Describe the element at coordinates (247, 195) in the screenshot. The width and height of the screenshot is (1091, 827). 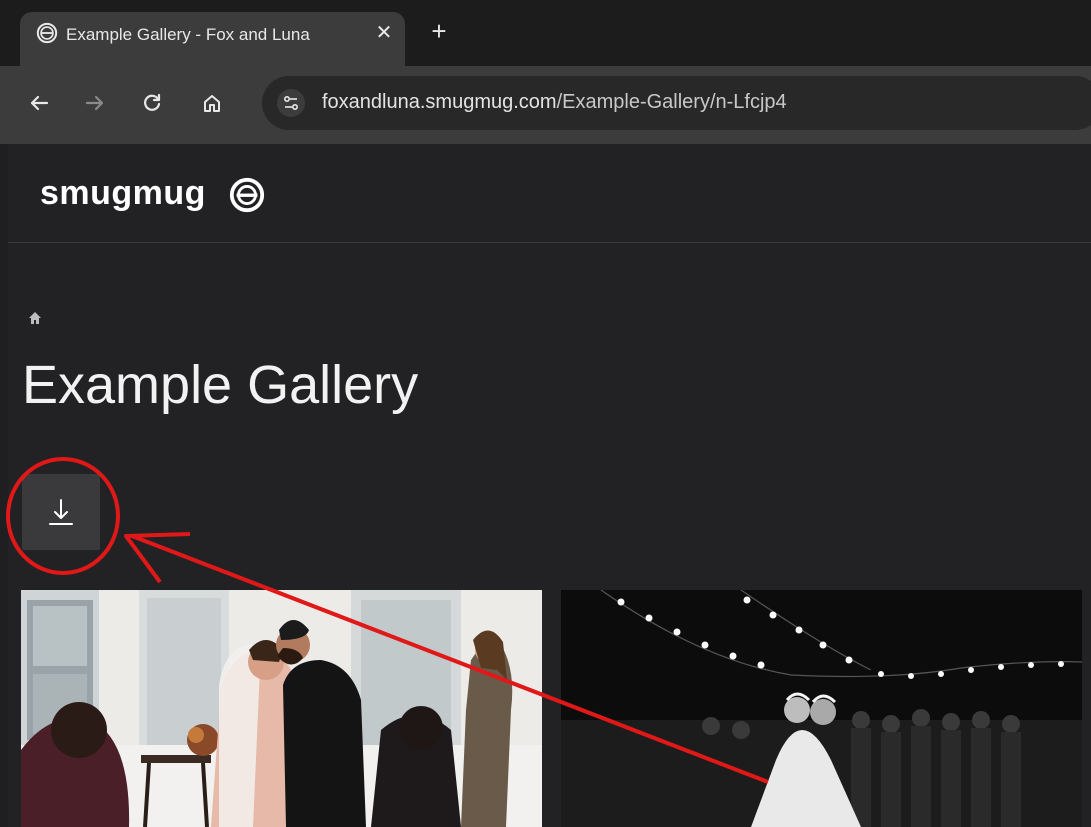
I see `smiley-logo-icon` at that location.